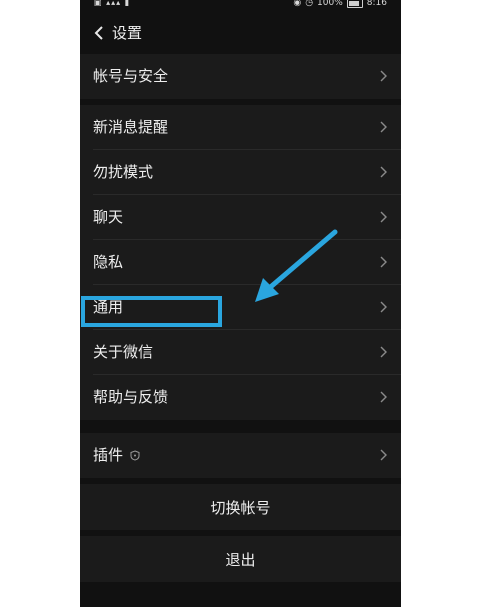 This screenshot has height=607, width=480. What do you see at coordinates (240, 397) in the screenshot?
I see `settings-item-help-feedback: 帮助与反馈` at bounding box center [240, 397].